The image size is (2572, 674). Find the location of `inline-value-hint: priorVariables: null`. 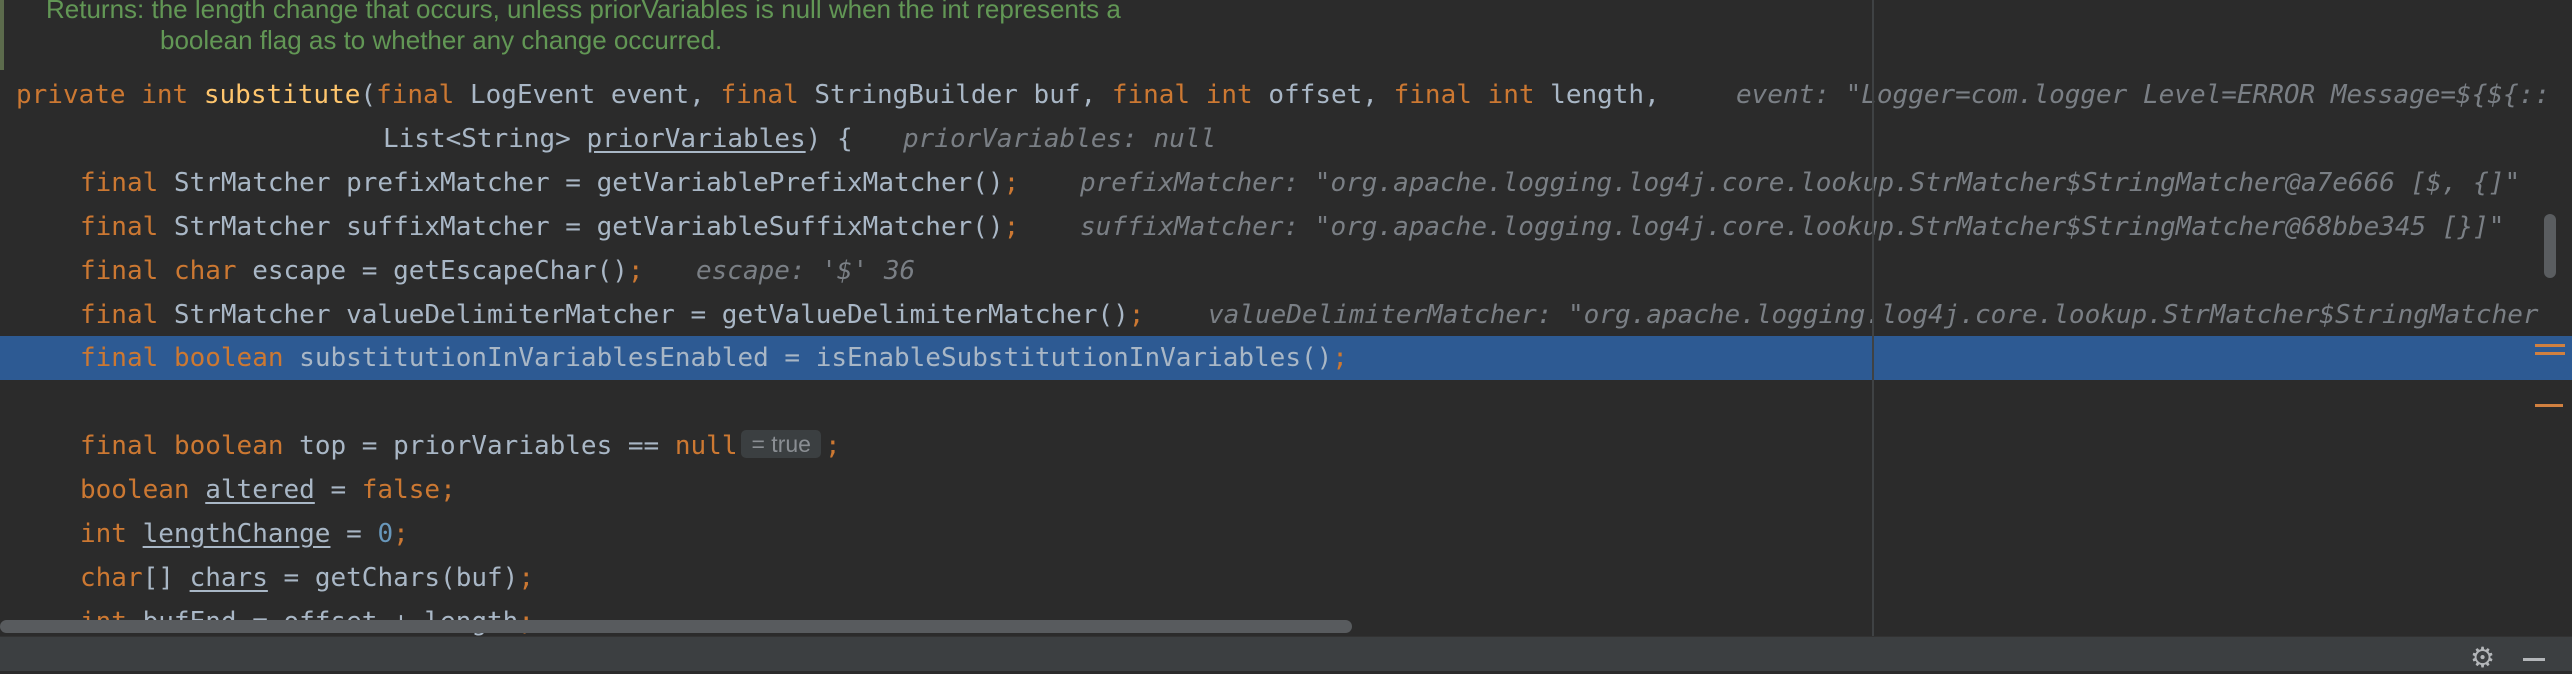

inline-value-hint: priorVariables: null is located at coordinates (1060, 139).